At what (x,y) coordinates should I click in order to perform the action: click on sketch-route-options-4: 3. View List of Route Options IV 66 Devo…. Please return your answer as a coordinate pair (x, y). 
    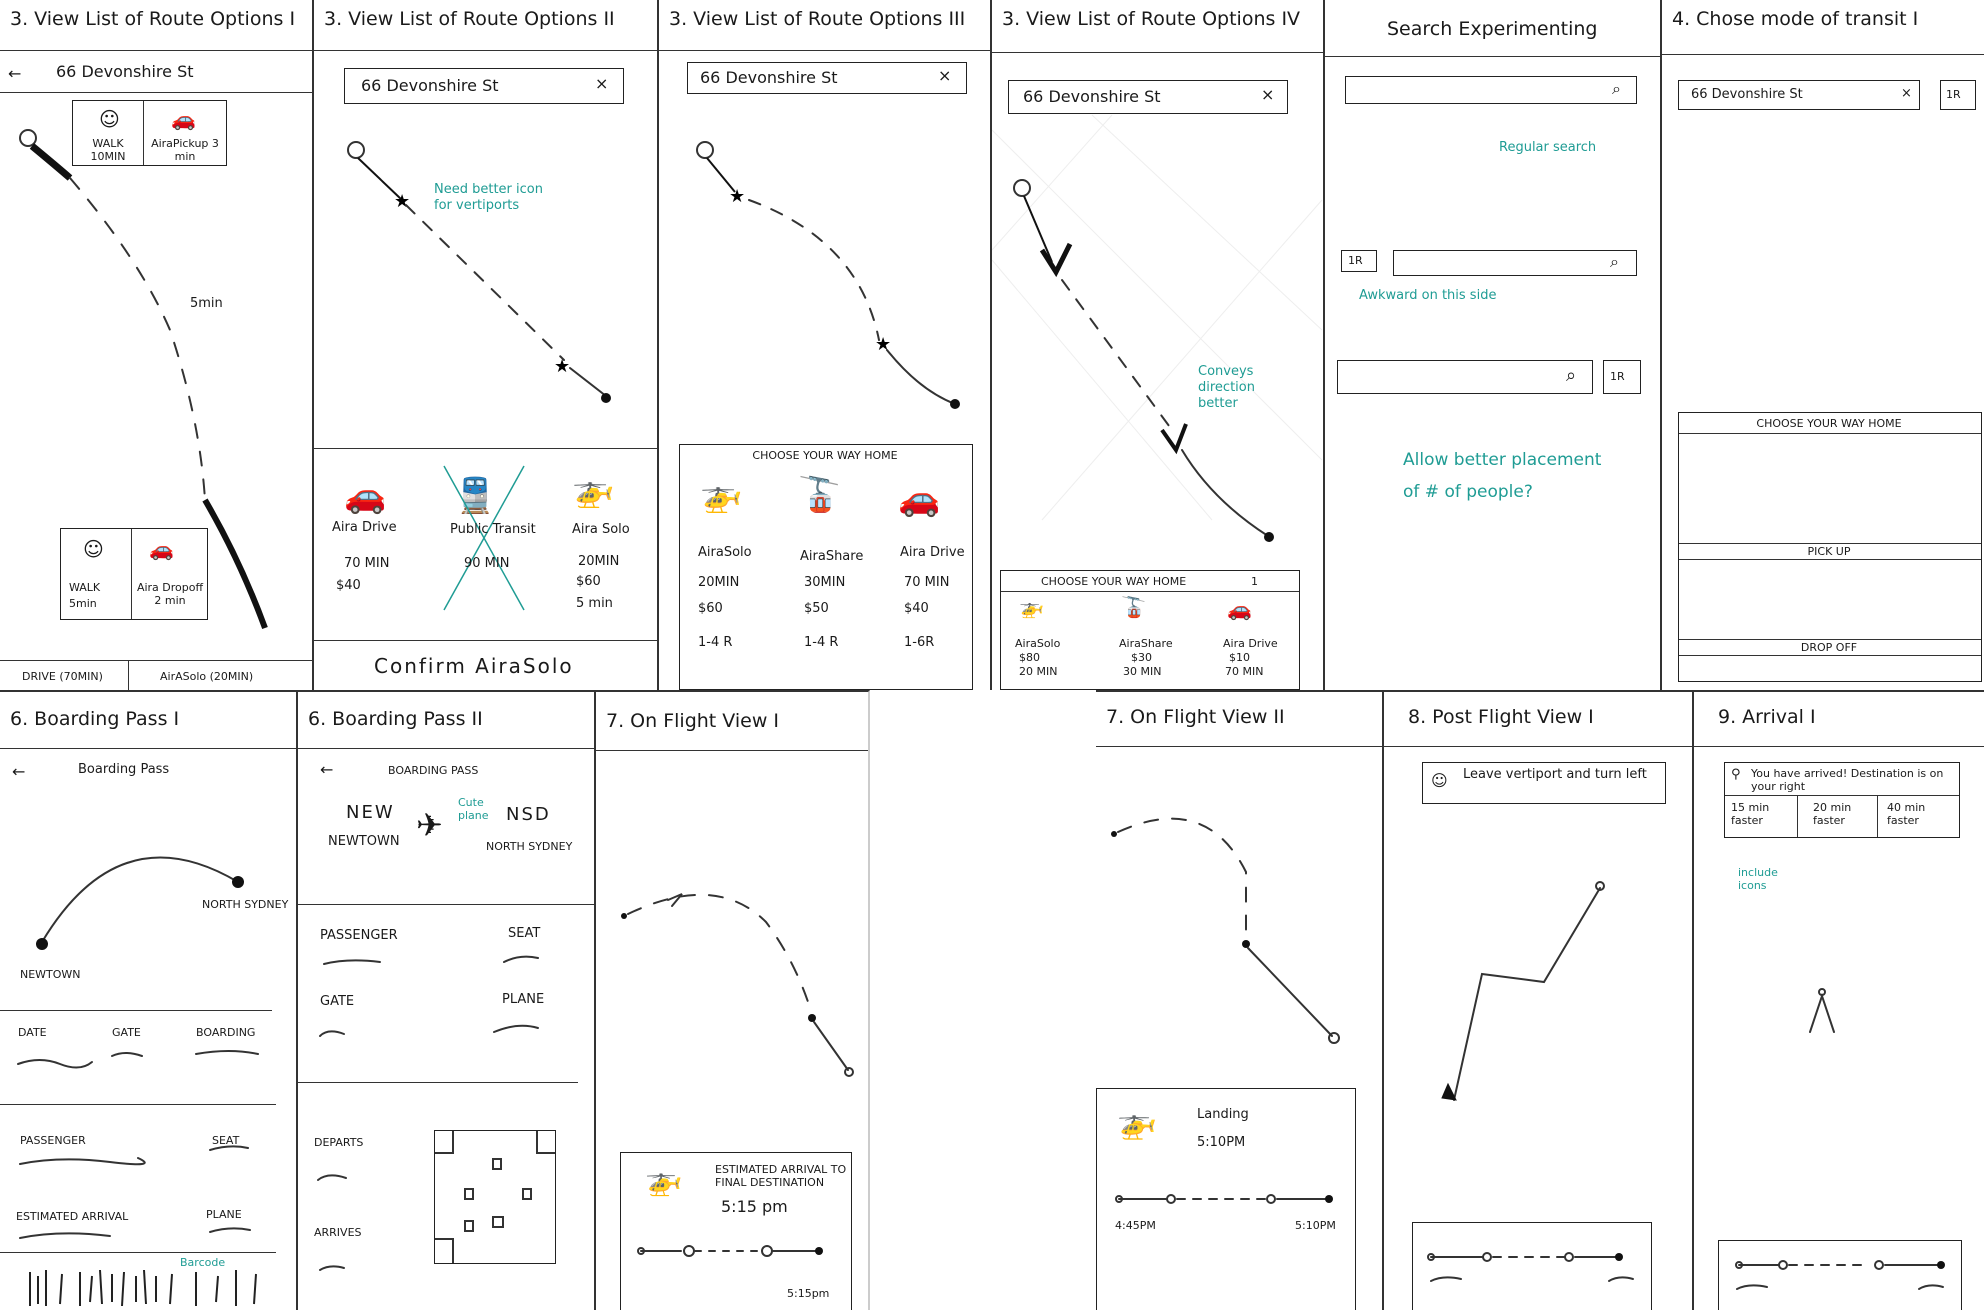
    Looking at the image, I should click on (1158, 345).